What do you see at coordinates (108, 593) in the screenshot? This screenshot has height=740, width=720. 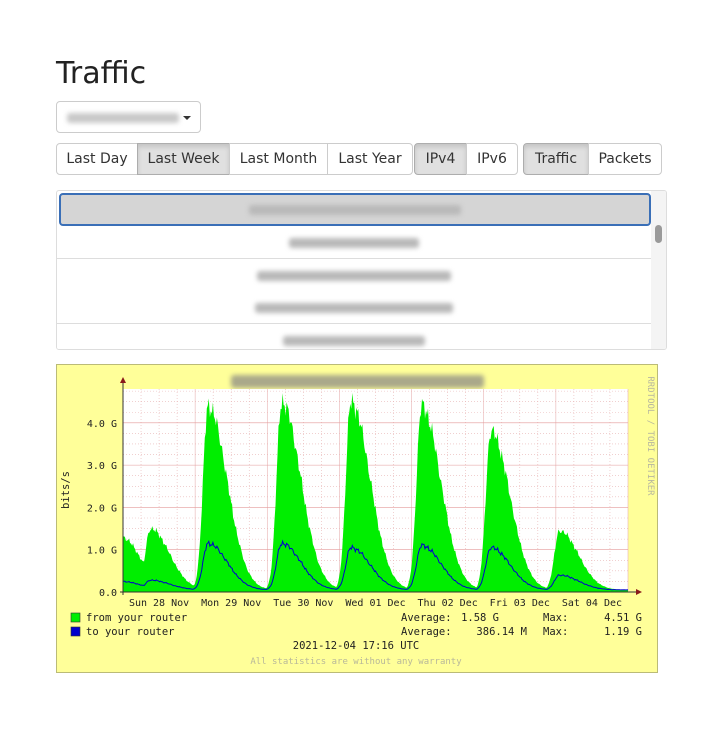 I see `y-tick-label: 0.0` at bounding box center [108, 593].